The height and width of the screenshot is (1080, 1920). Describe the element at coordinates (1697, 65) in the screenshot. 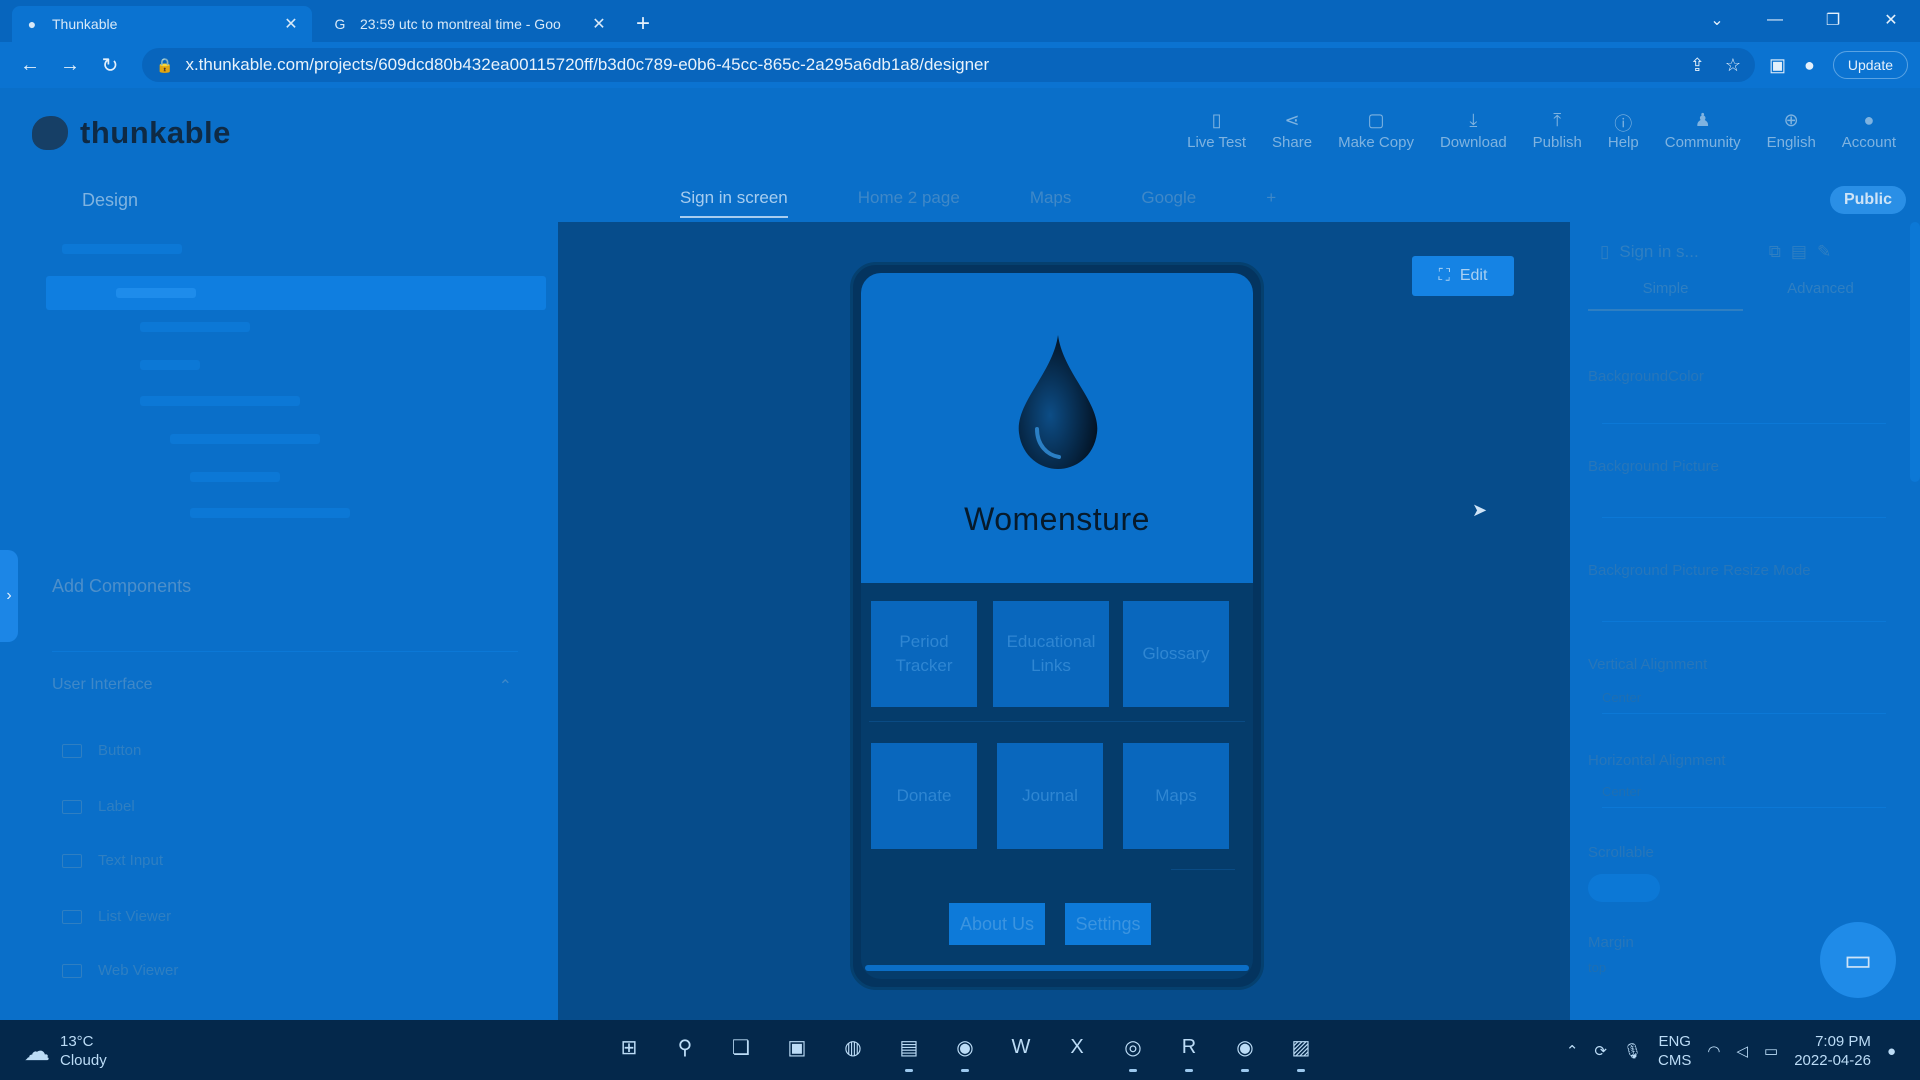

I see `share-page-icon: ⇪` at that location.